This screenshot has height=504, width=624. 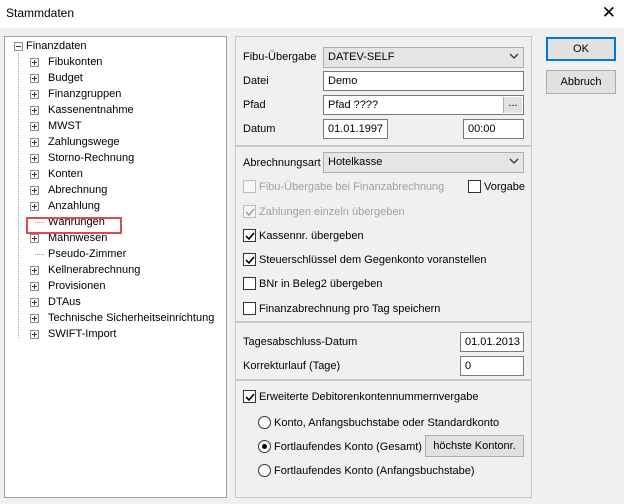 I want to click on vorgabe-label: Vorgabe, so click(x=504, y=187).